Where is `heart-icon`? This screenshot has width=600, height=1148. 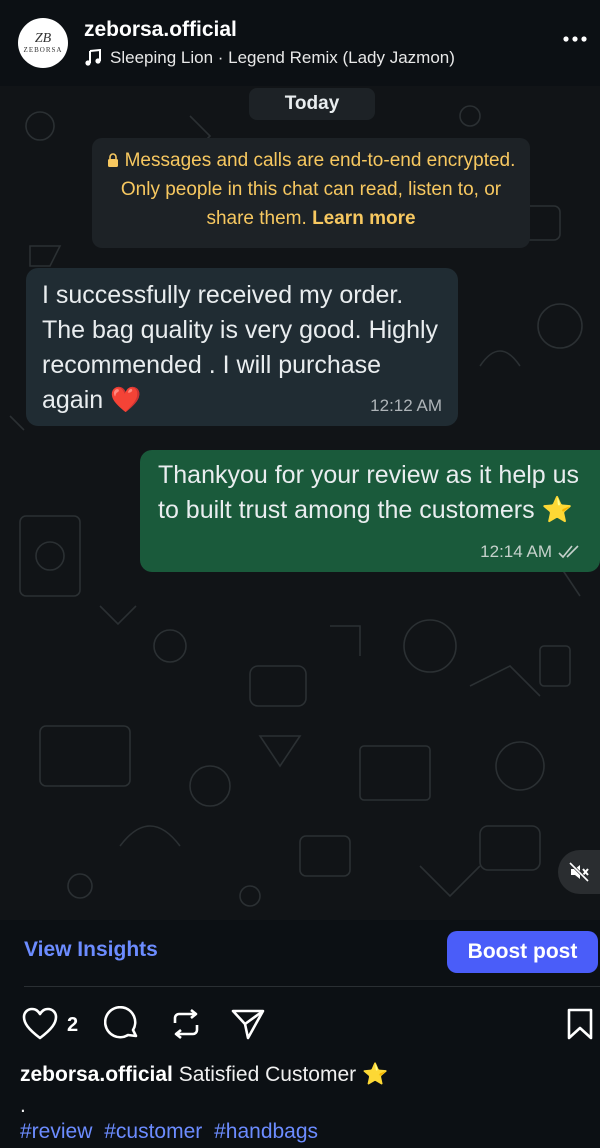 heart-icon is located at coordinates (40, 1023).